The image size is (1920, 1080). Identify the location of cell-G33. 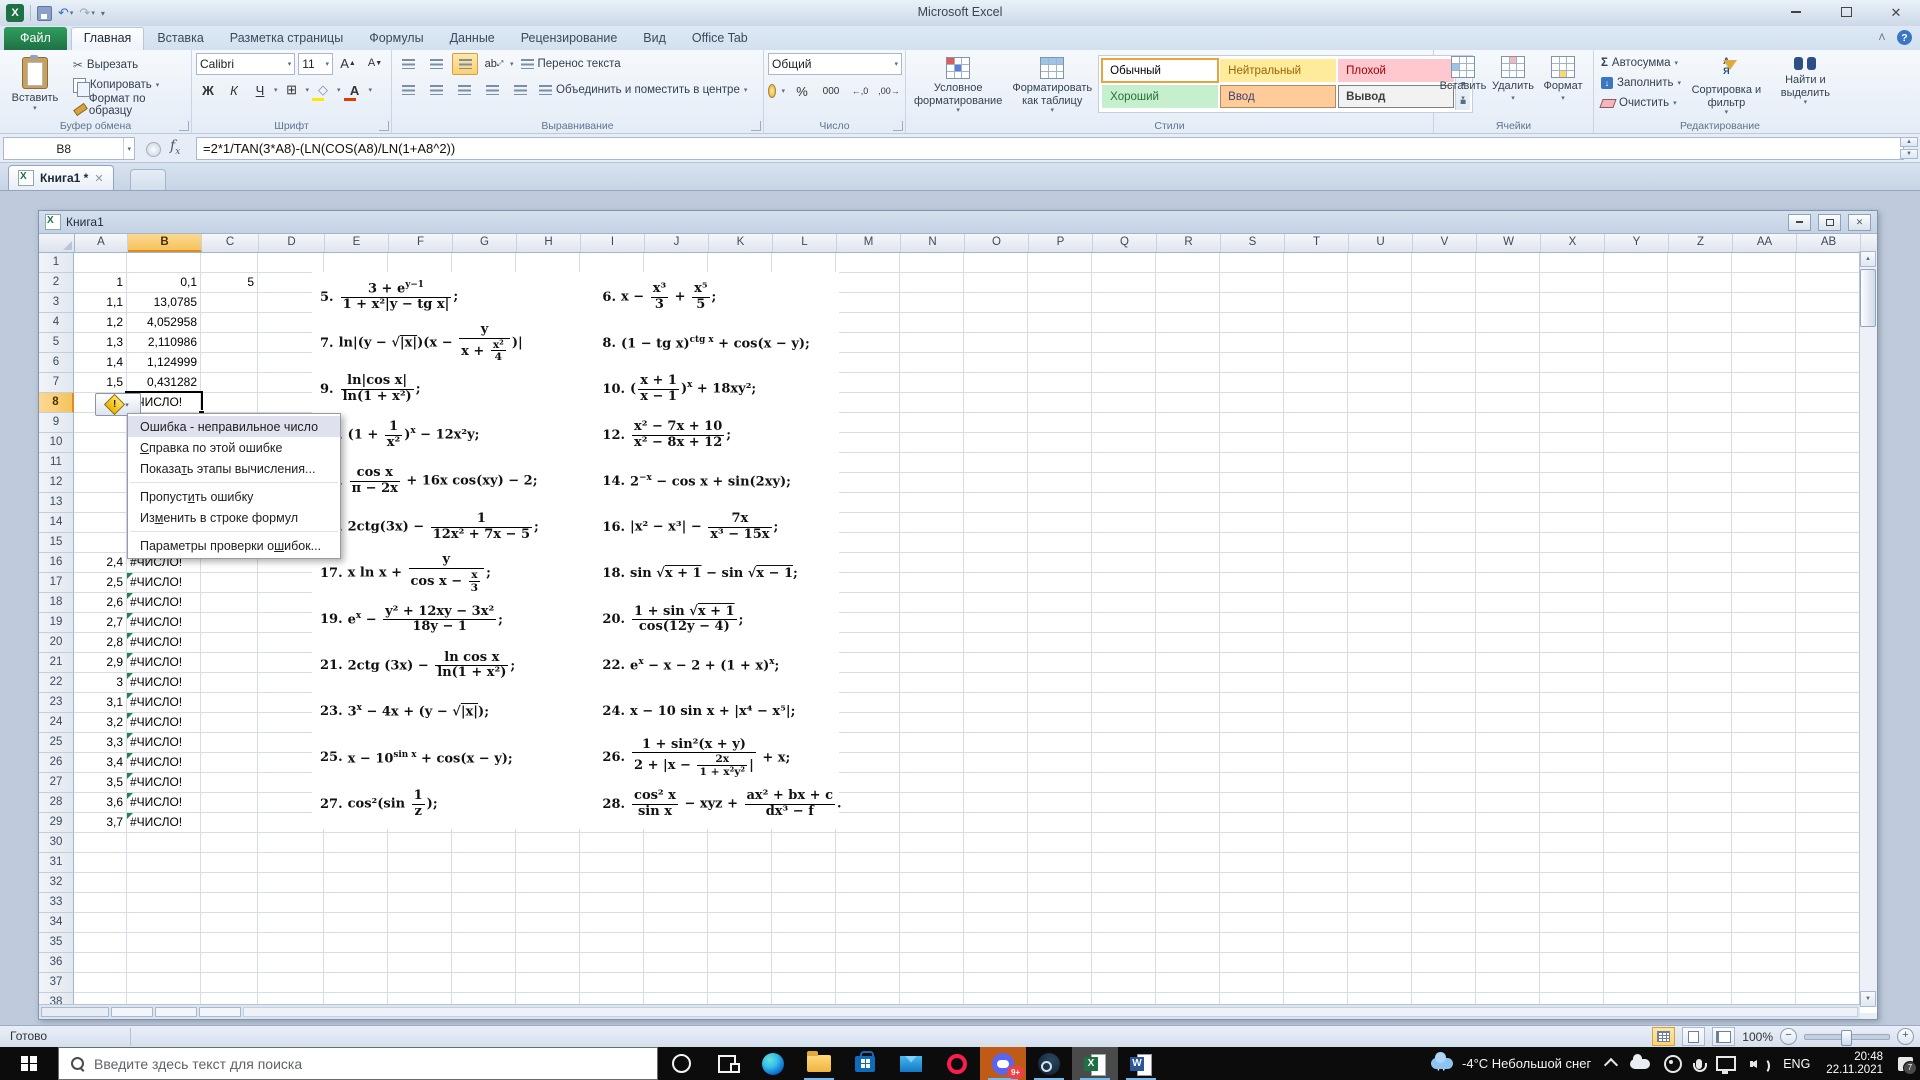
(484, 903).